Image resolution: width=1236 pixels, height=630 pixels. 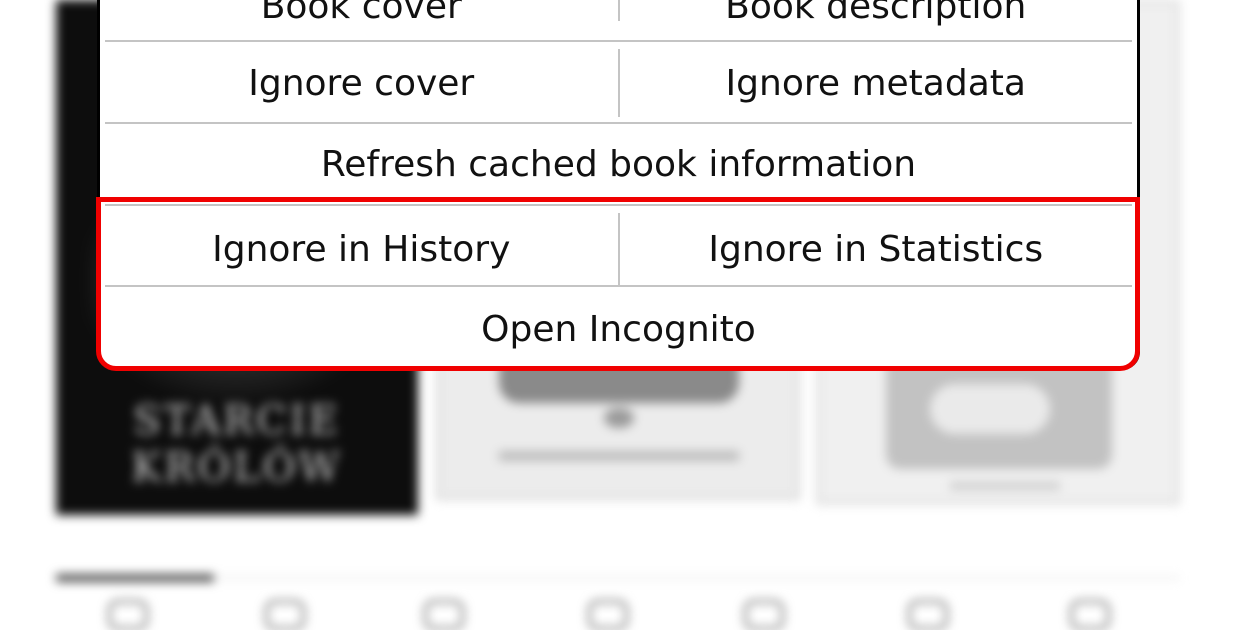 What do you see at coordinates (128, 615) in the screenshot?
I see `library-icon` at bounding box center [128, 615].